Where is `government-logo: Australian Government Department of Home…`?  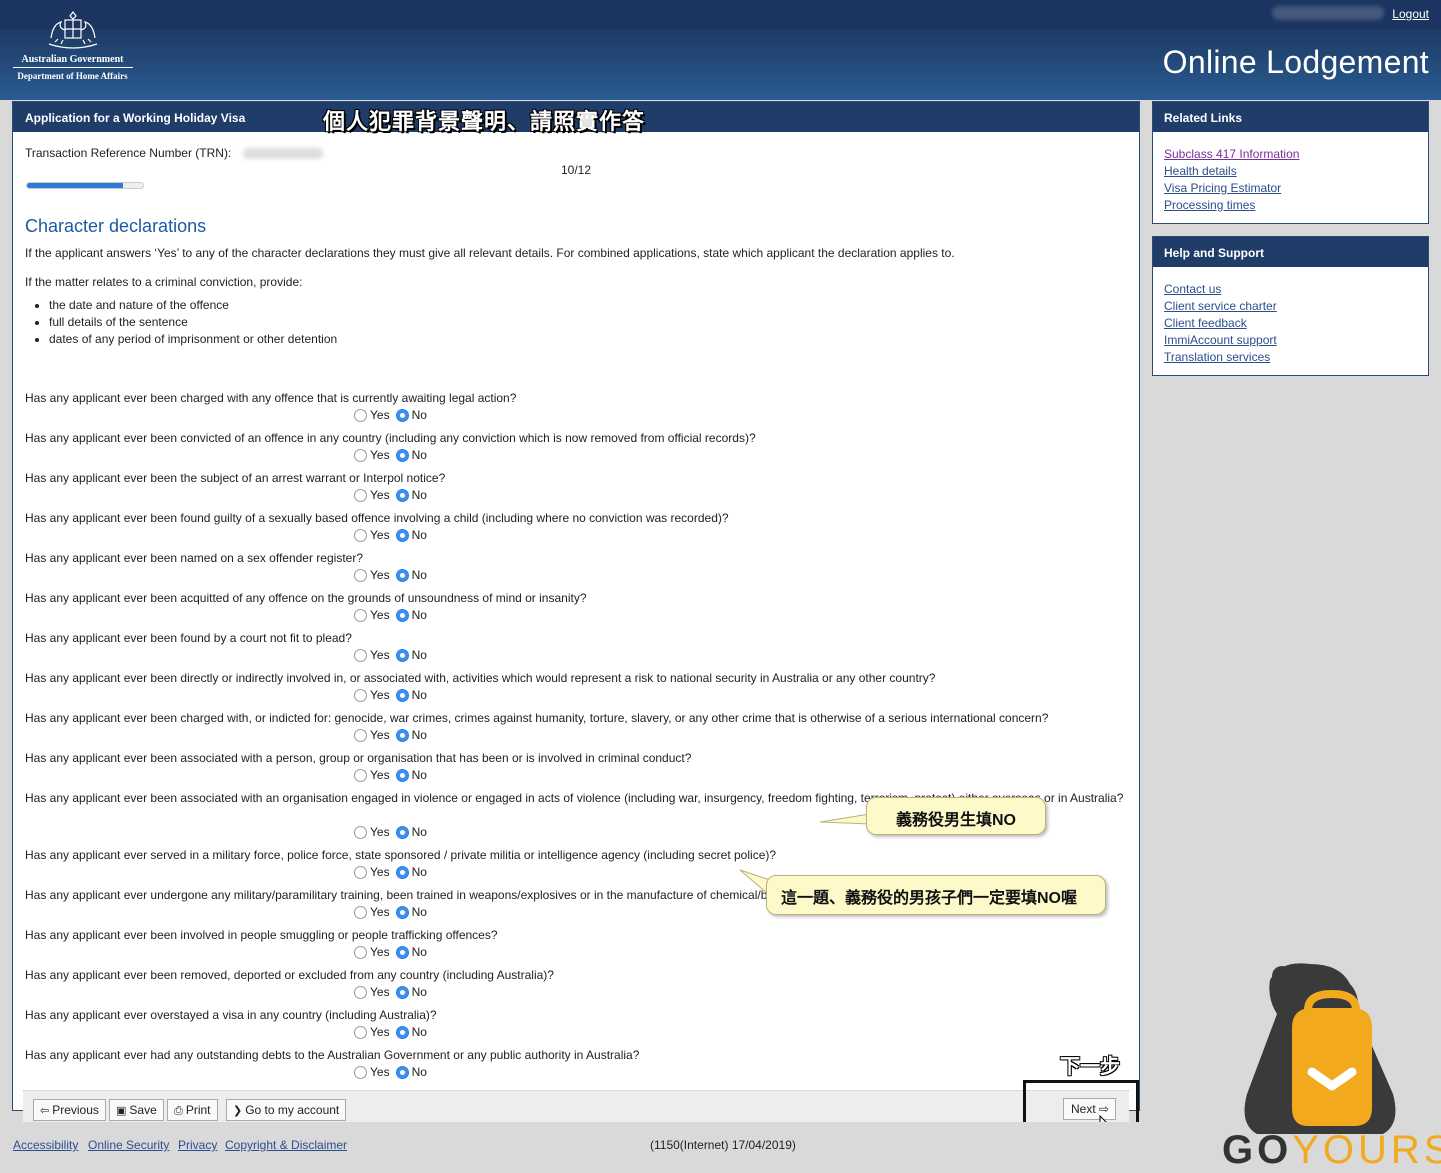
government-logo: Australian Government Department of Home… is located at coordinates (72, 49).